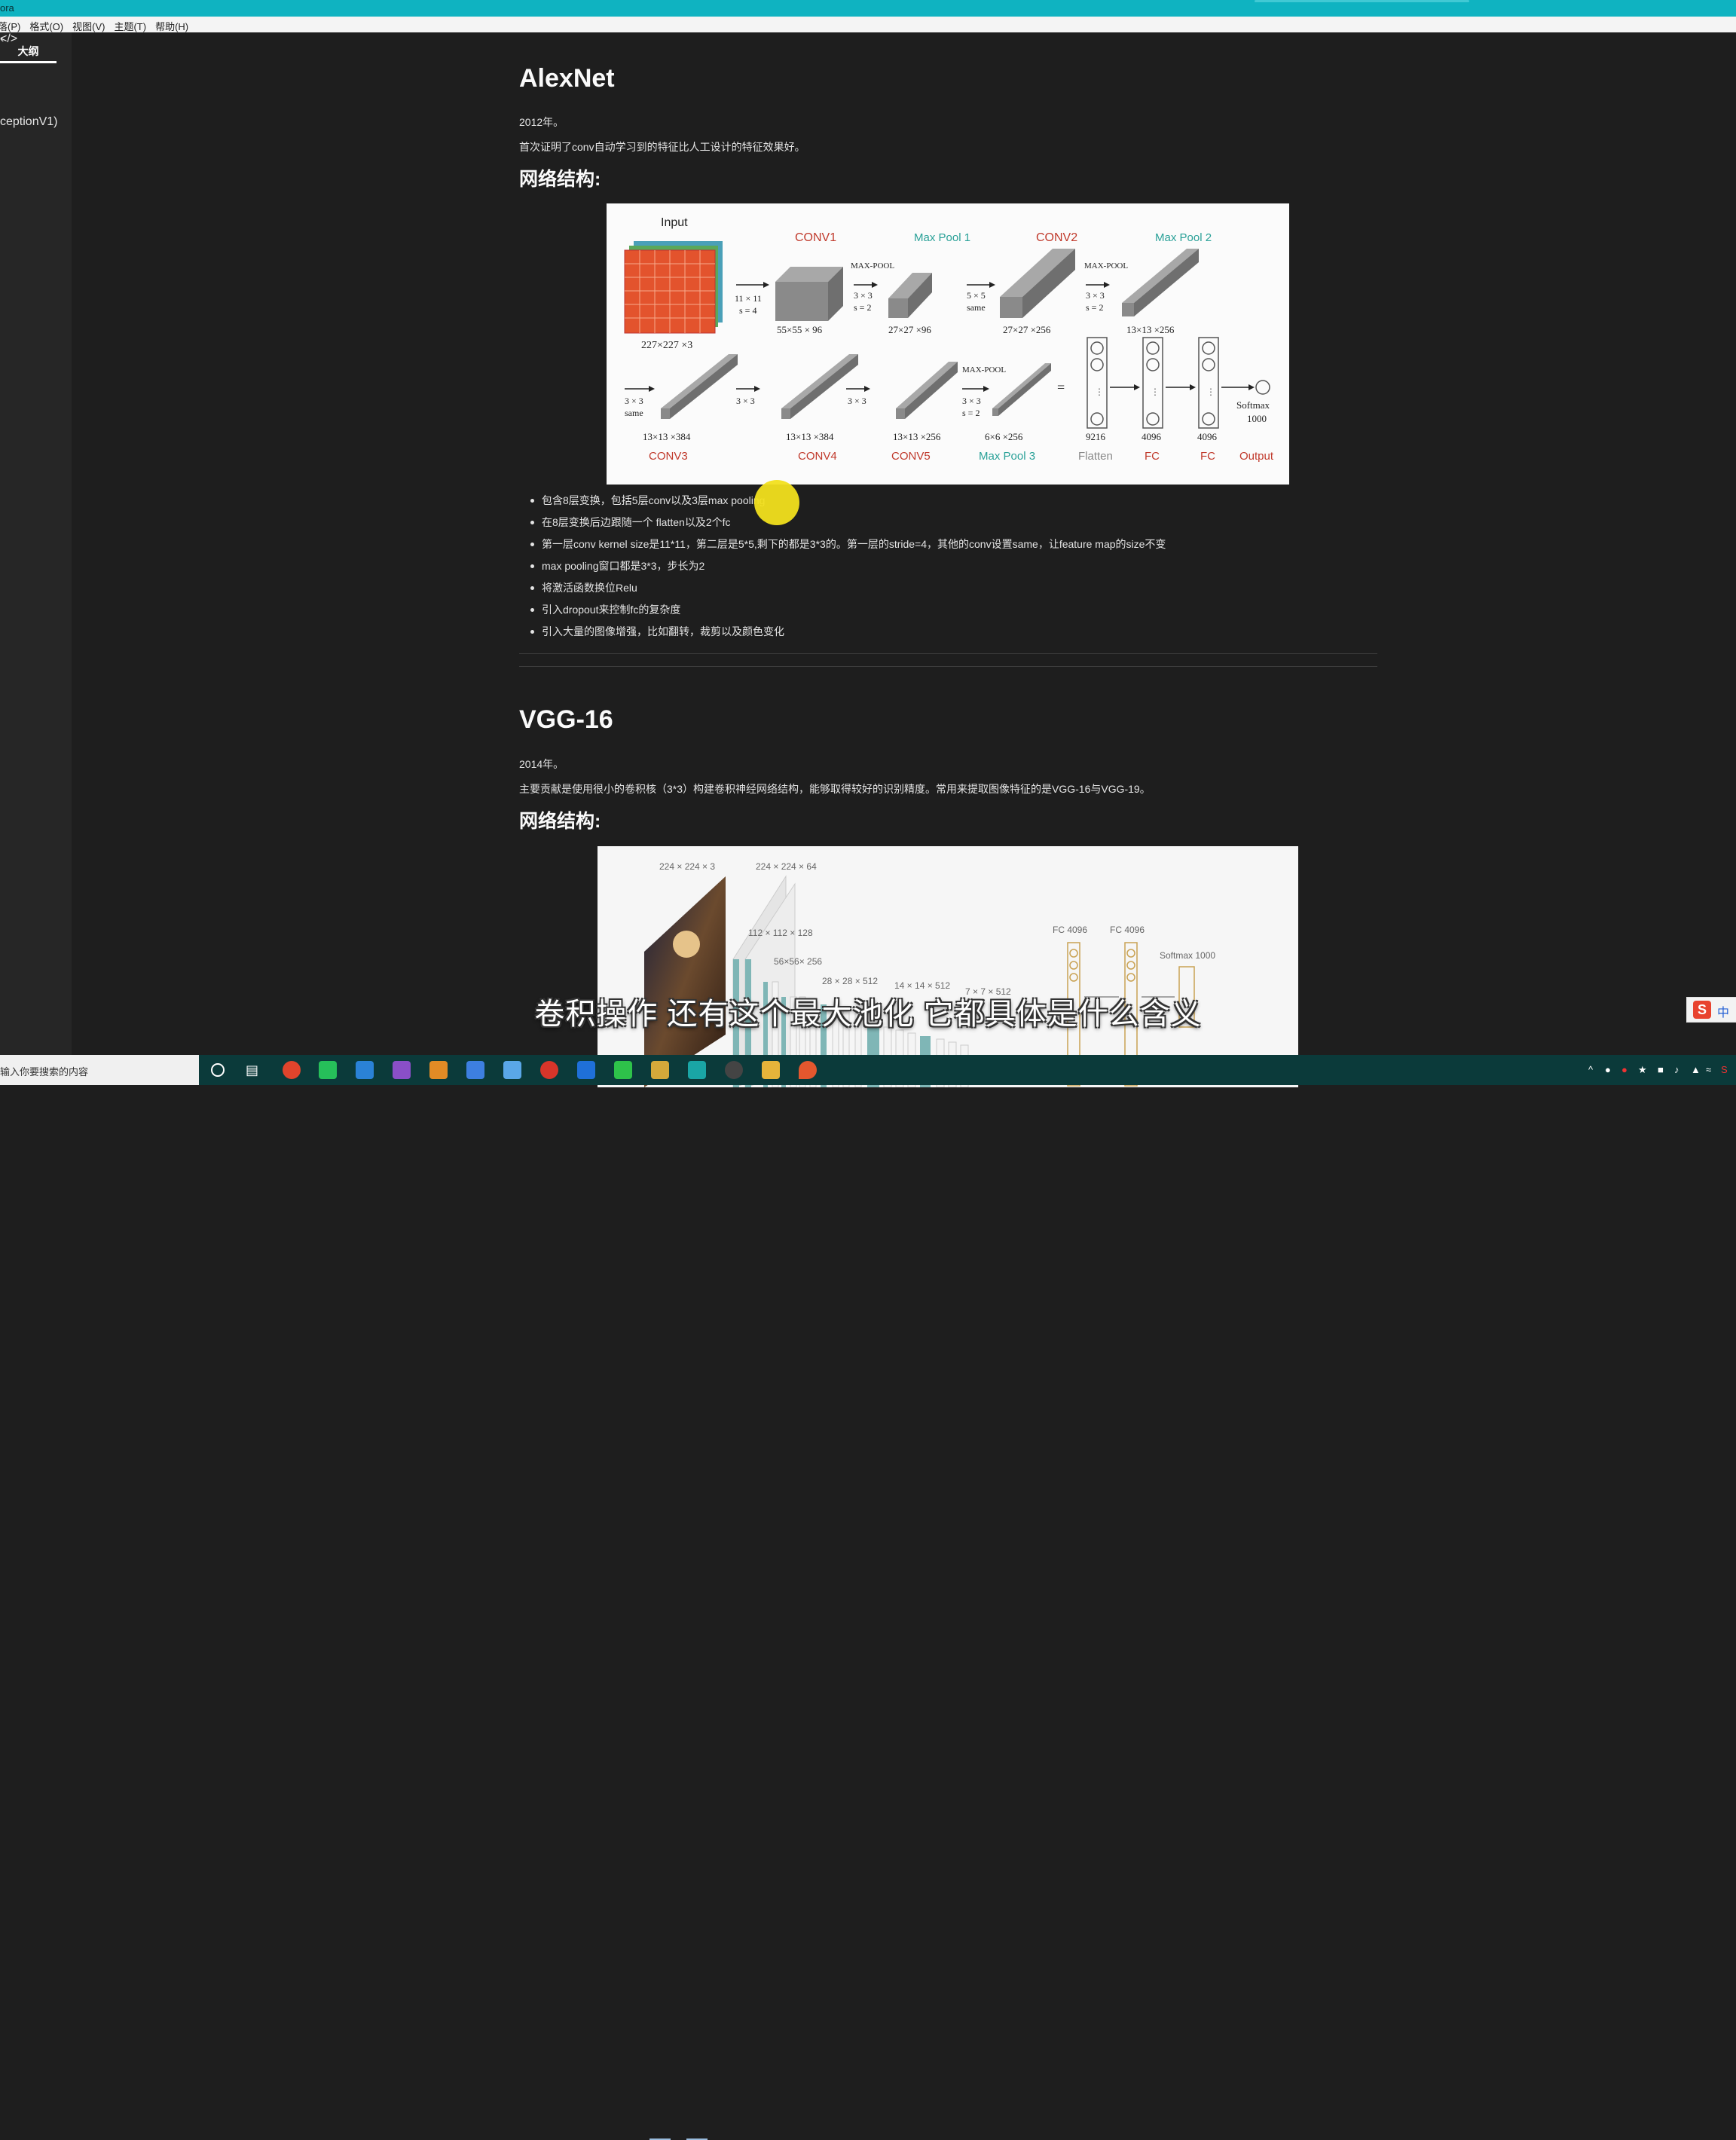 Image resolution: width=1736 pixels, height=2140 pixels. Describe the element at coordinates (848, 526) in the screenshot. I see `list-item: 在8层变换后边跟随一个 flatten以及2个fc` at that location.